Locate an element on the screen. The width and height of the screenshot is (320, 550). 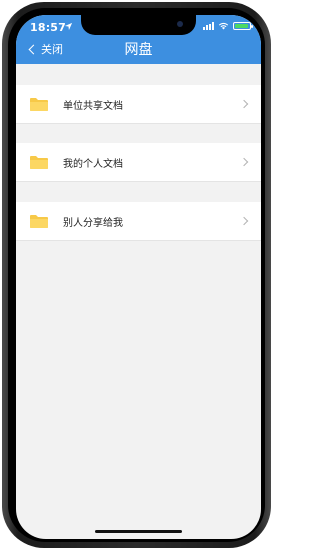
list-item-my-personal: 我的个人文档 is located at coordinates (138, 162).